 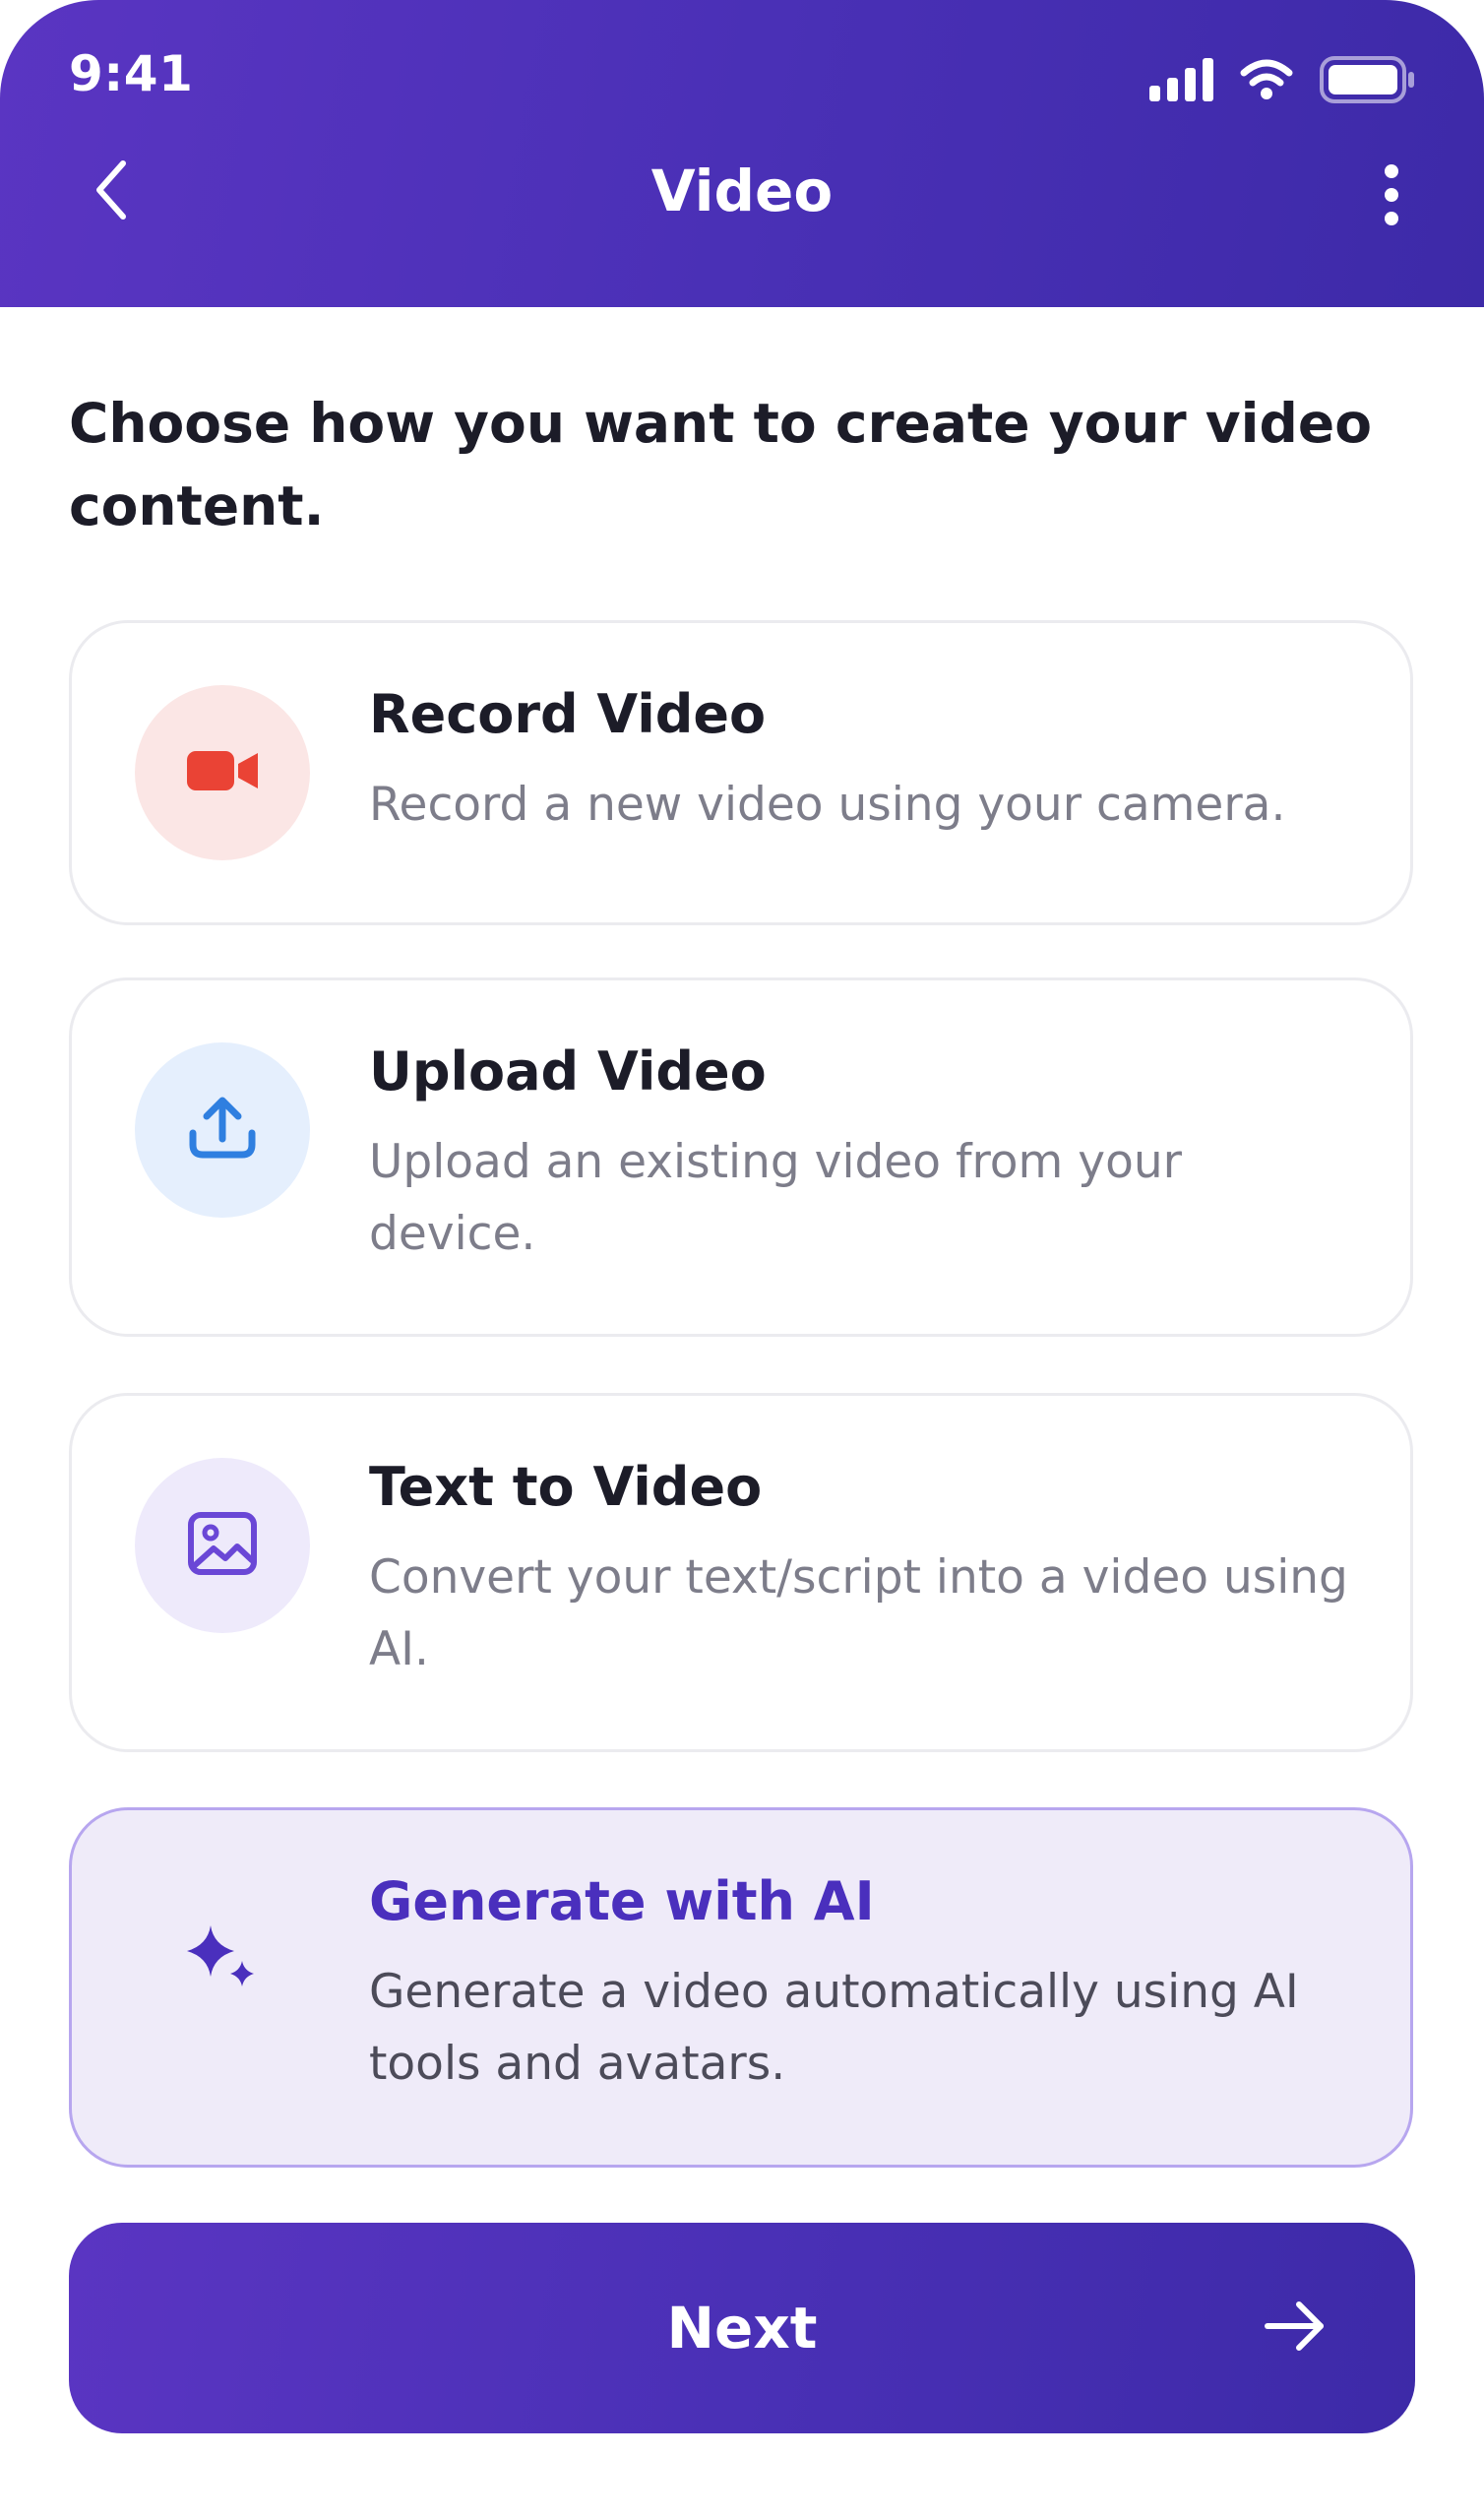 I want to click on next-button: Next, so click(x=742, y=2328).